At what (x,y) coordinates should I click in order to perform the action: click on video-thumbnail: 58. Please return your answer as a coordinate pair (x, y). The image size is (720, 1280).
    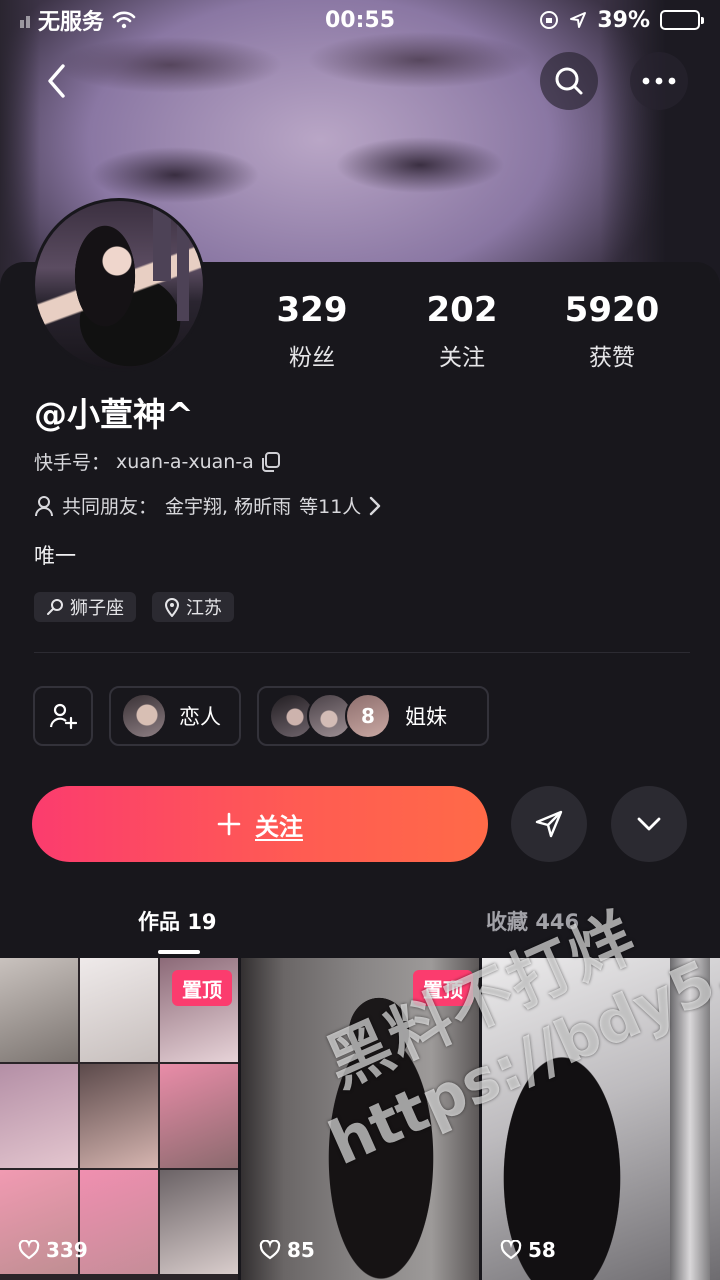
    Looking at the image, I should click on (601, 1119).